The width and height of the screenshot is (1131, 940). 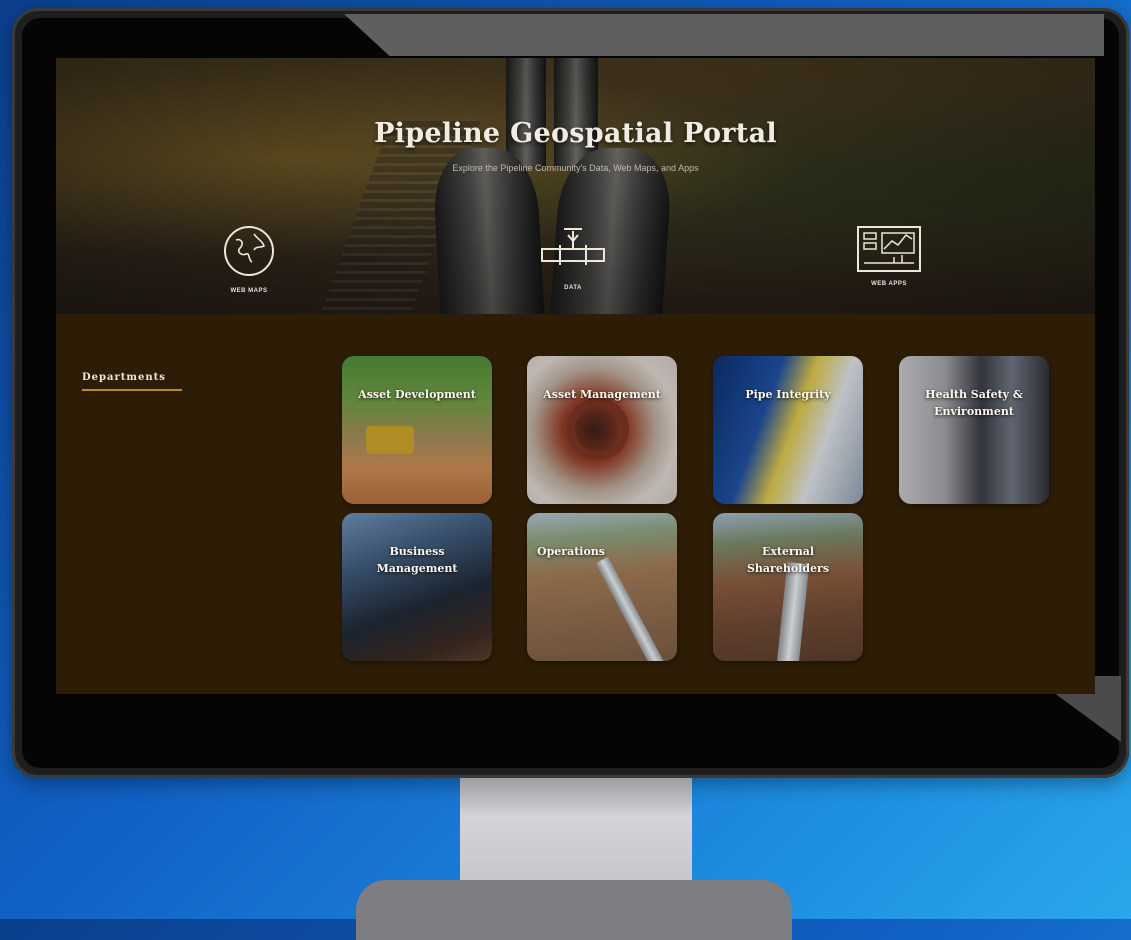 I want to click on page-title: Pipeline Geospatial Portal, so click(x=575, y=133).